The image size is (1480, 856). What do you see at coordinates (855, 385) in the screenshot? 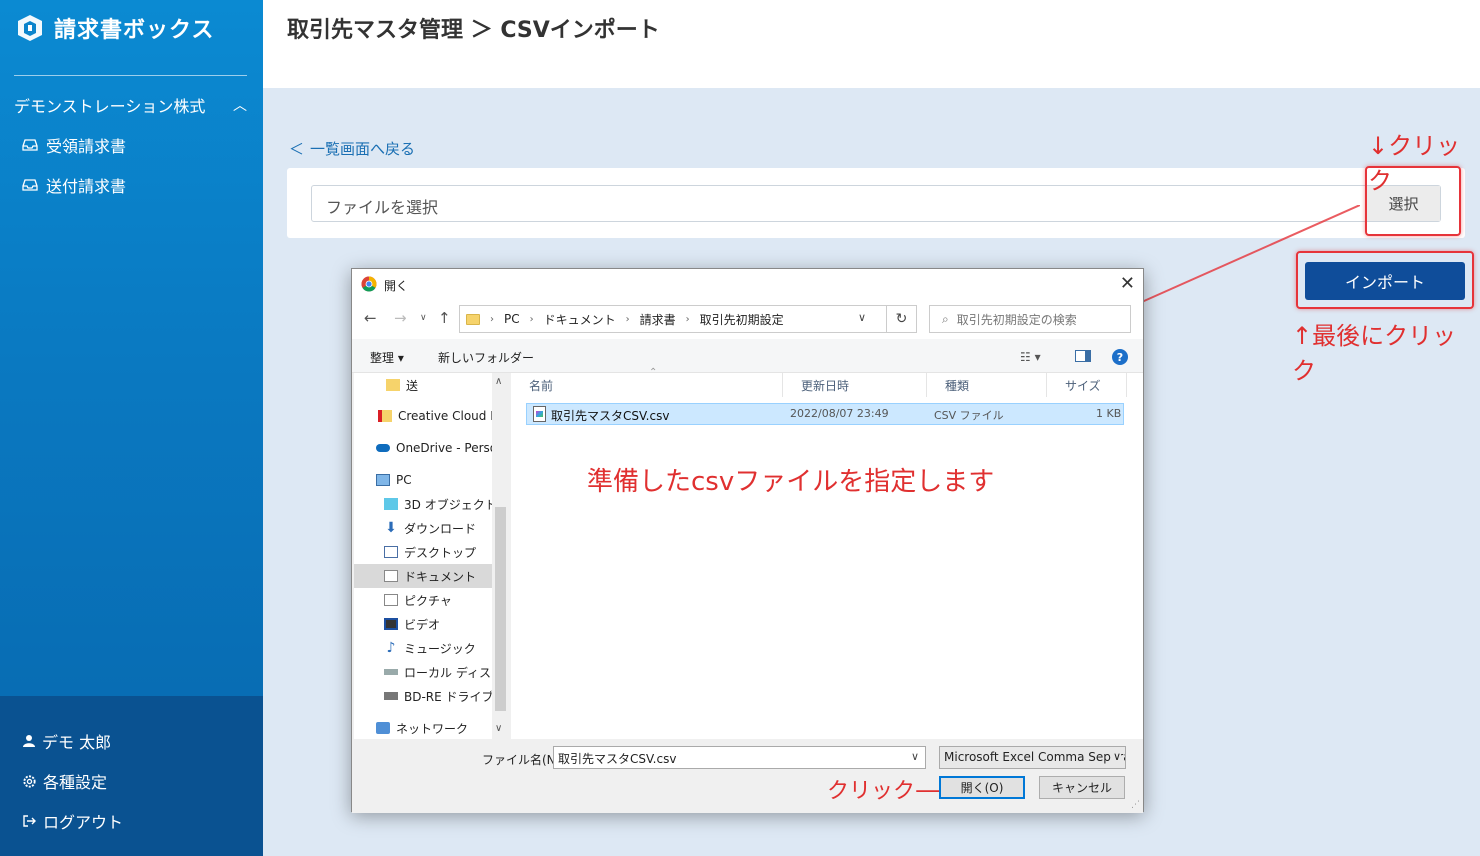
I see `column-header-modified: 更新日時` at bounding box center [855, 385].